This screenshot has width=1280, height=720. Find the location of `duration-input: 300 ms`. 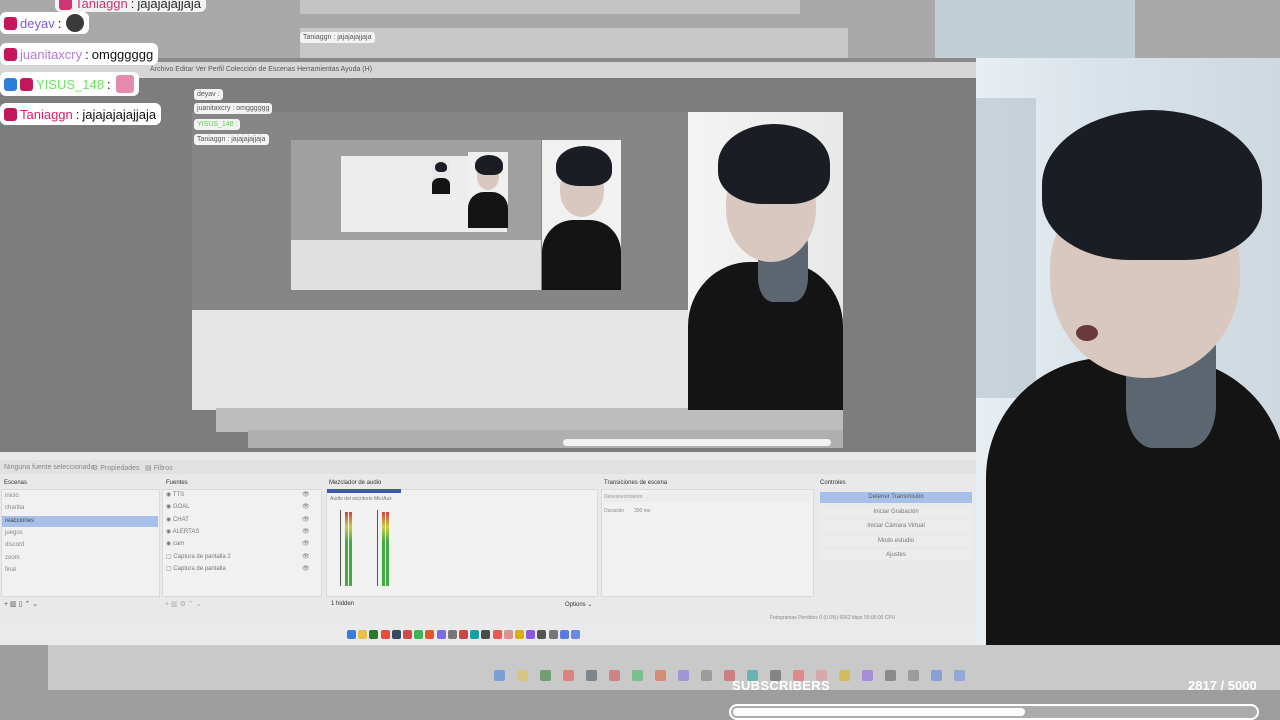

duration-input: 300 ms is located at coordinates (642, 511).